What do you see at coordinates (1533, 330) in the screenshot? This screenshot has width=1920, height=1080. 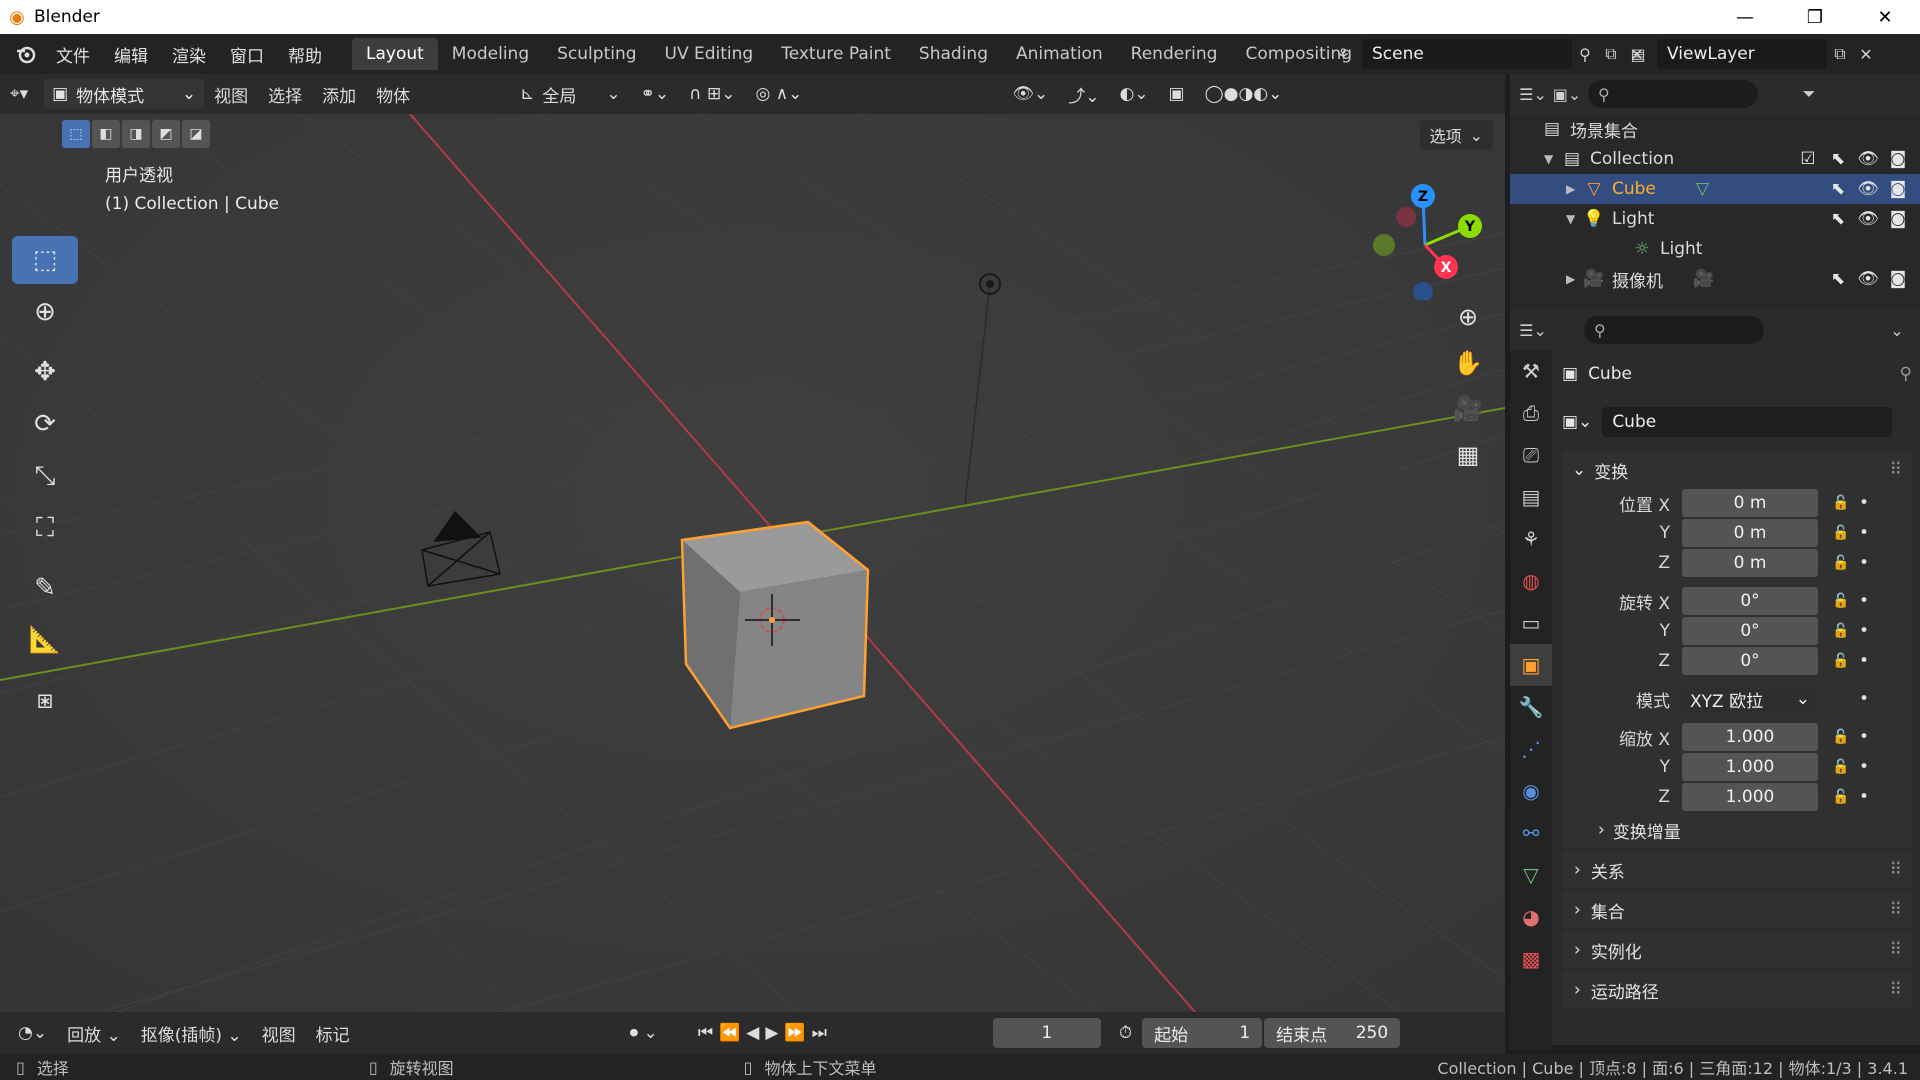 I see `properties-editor-icon: ☰⌄` at bounding box center [1533, 330].